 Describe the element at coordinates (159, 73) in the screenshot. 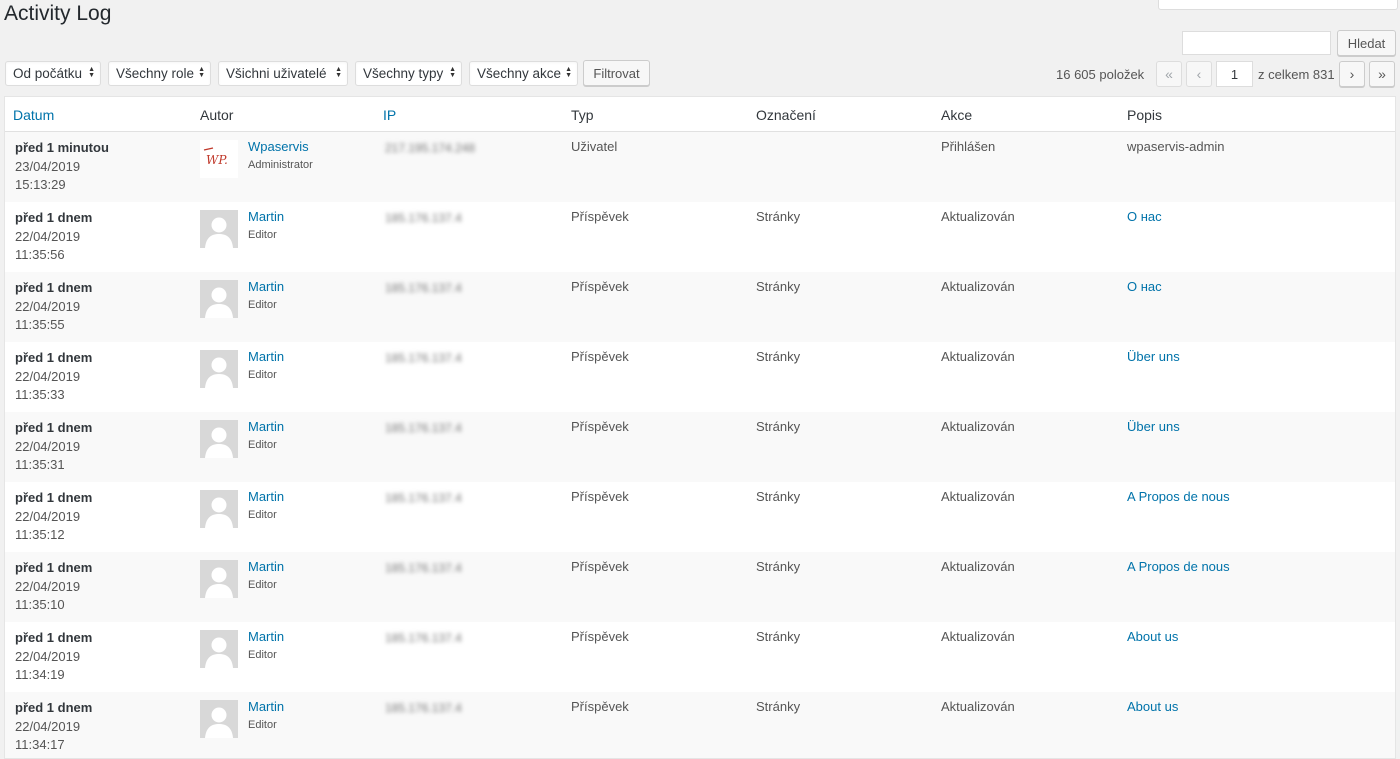

I see `role-filter-select: Všechny role ▲ ▼` at that location.